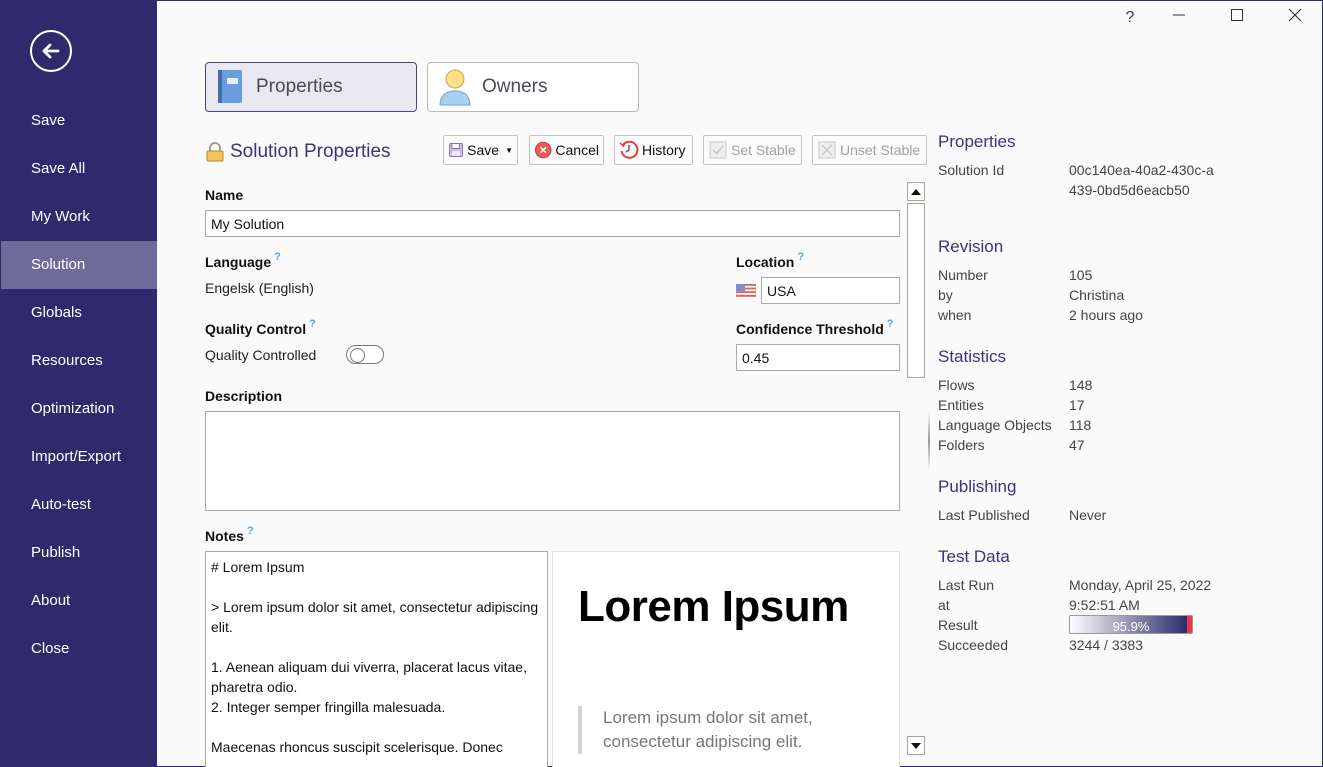  I want to click on minimize-button, so click(1179, 17).